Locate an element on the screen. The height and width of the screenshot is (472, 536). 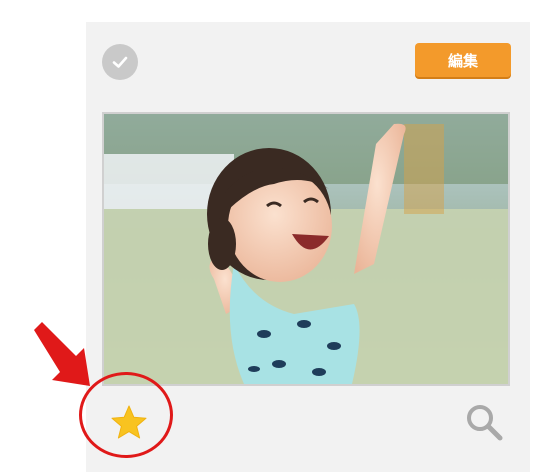
zoom-button is located at coordinates (484, 422).